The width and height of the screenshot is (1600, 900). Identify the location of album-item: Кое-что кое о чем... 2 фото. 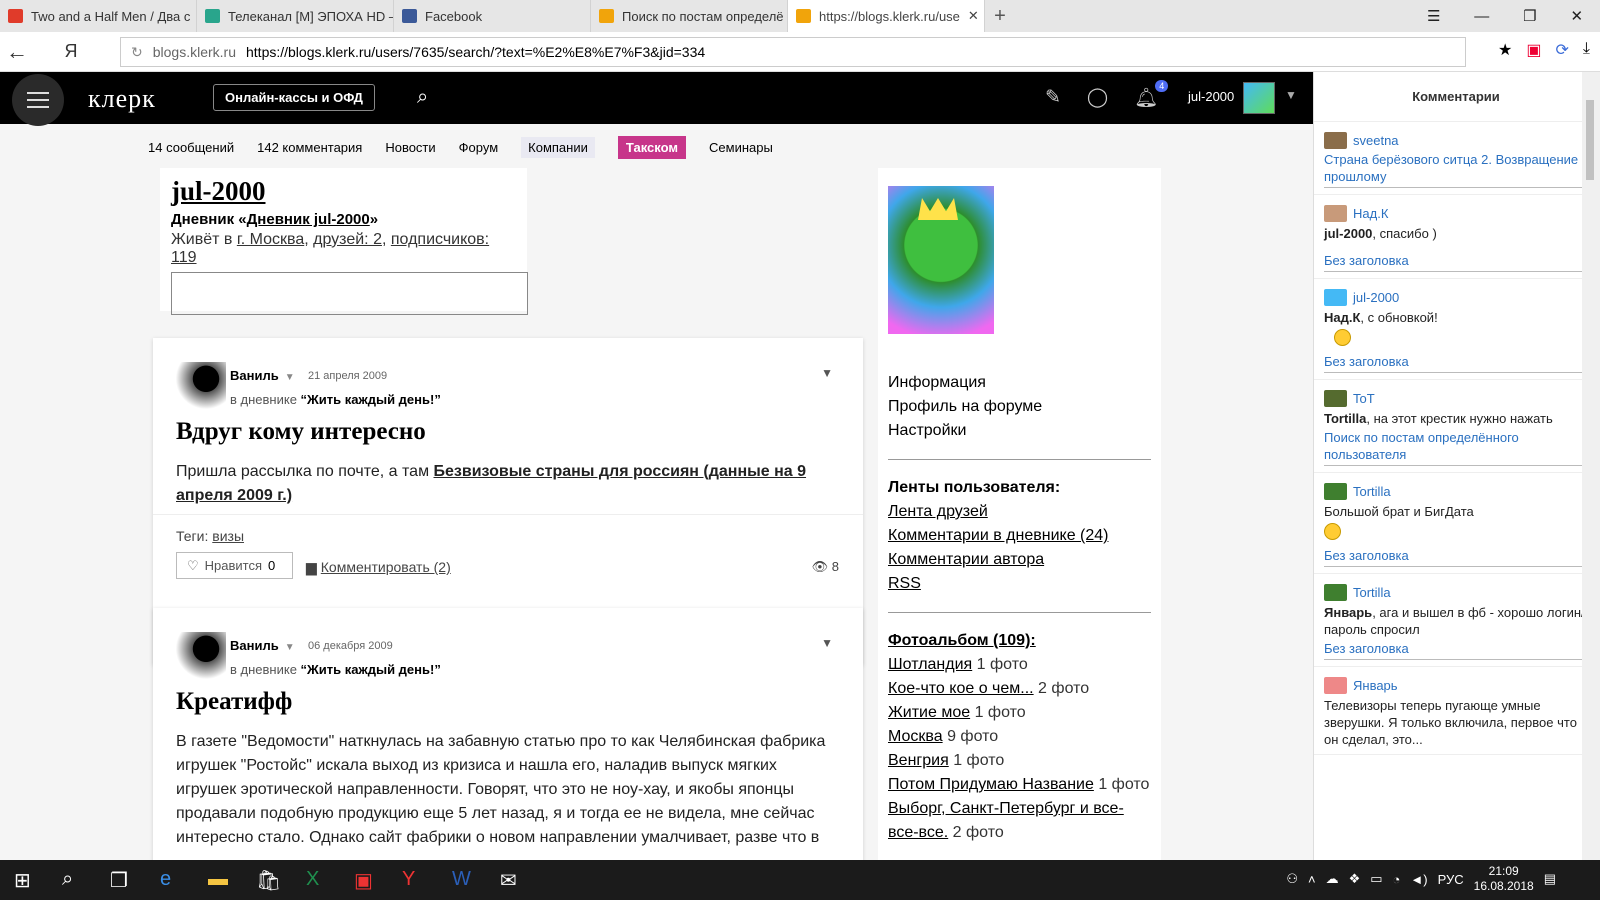
(1019, 689).